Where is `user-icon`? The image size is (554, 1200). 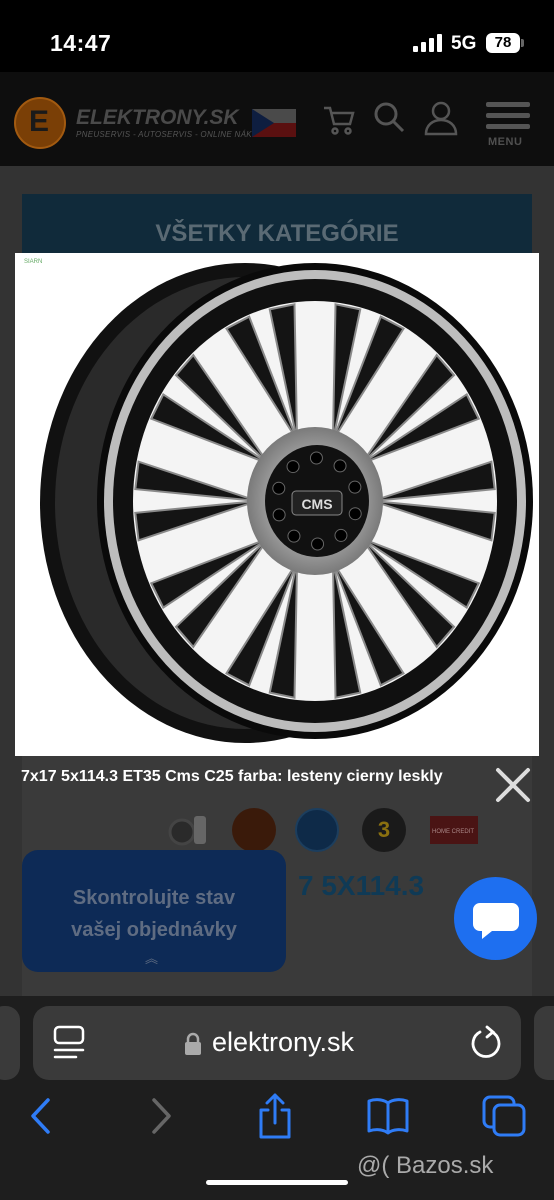
user-icon is located at coordinates (441, 118).